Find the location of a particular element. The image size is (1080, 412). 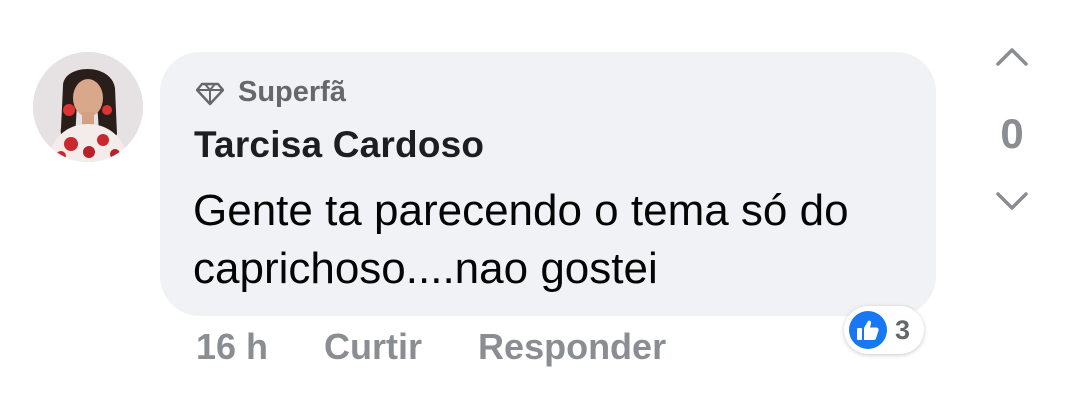

diamond-icon is located at coordinates (210, 93).